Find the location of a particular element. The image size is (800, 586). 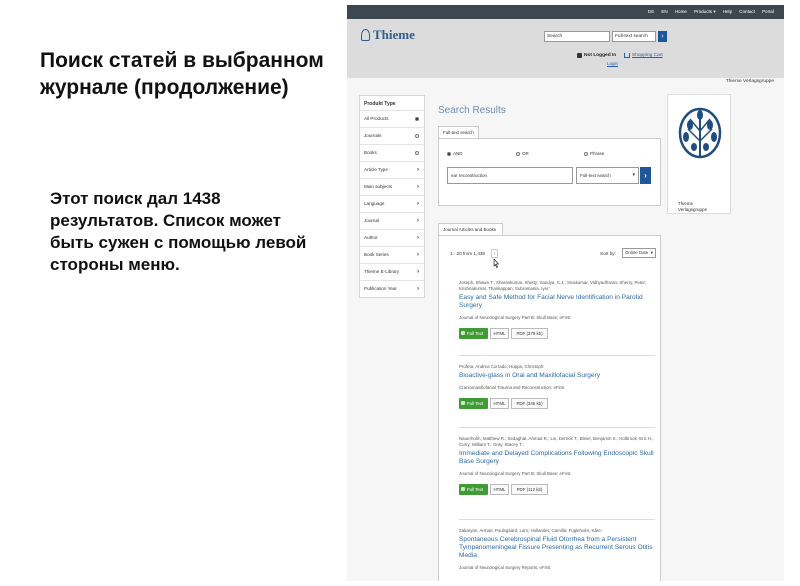

thieme-tree-image is located at coordinates (699, 154).